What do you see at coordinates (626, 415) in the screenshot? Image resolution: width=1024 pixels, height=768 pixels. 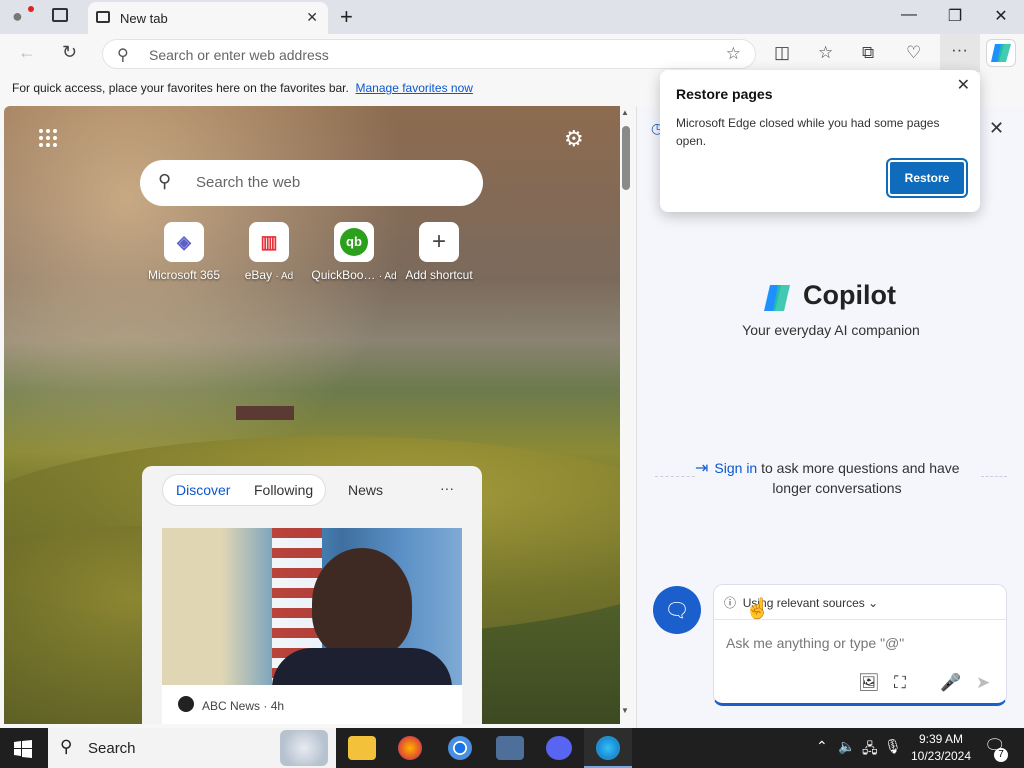 I see `page-scrollbar: ▲ ▼` at bounding box center [626, 415].